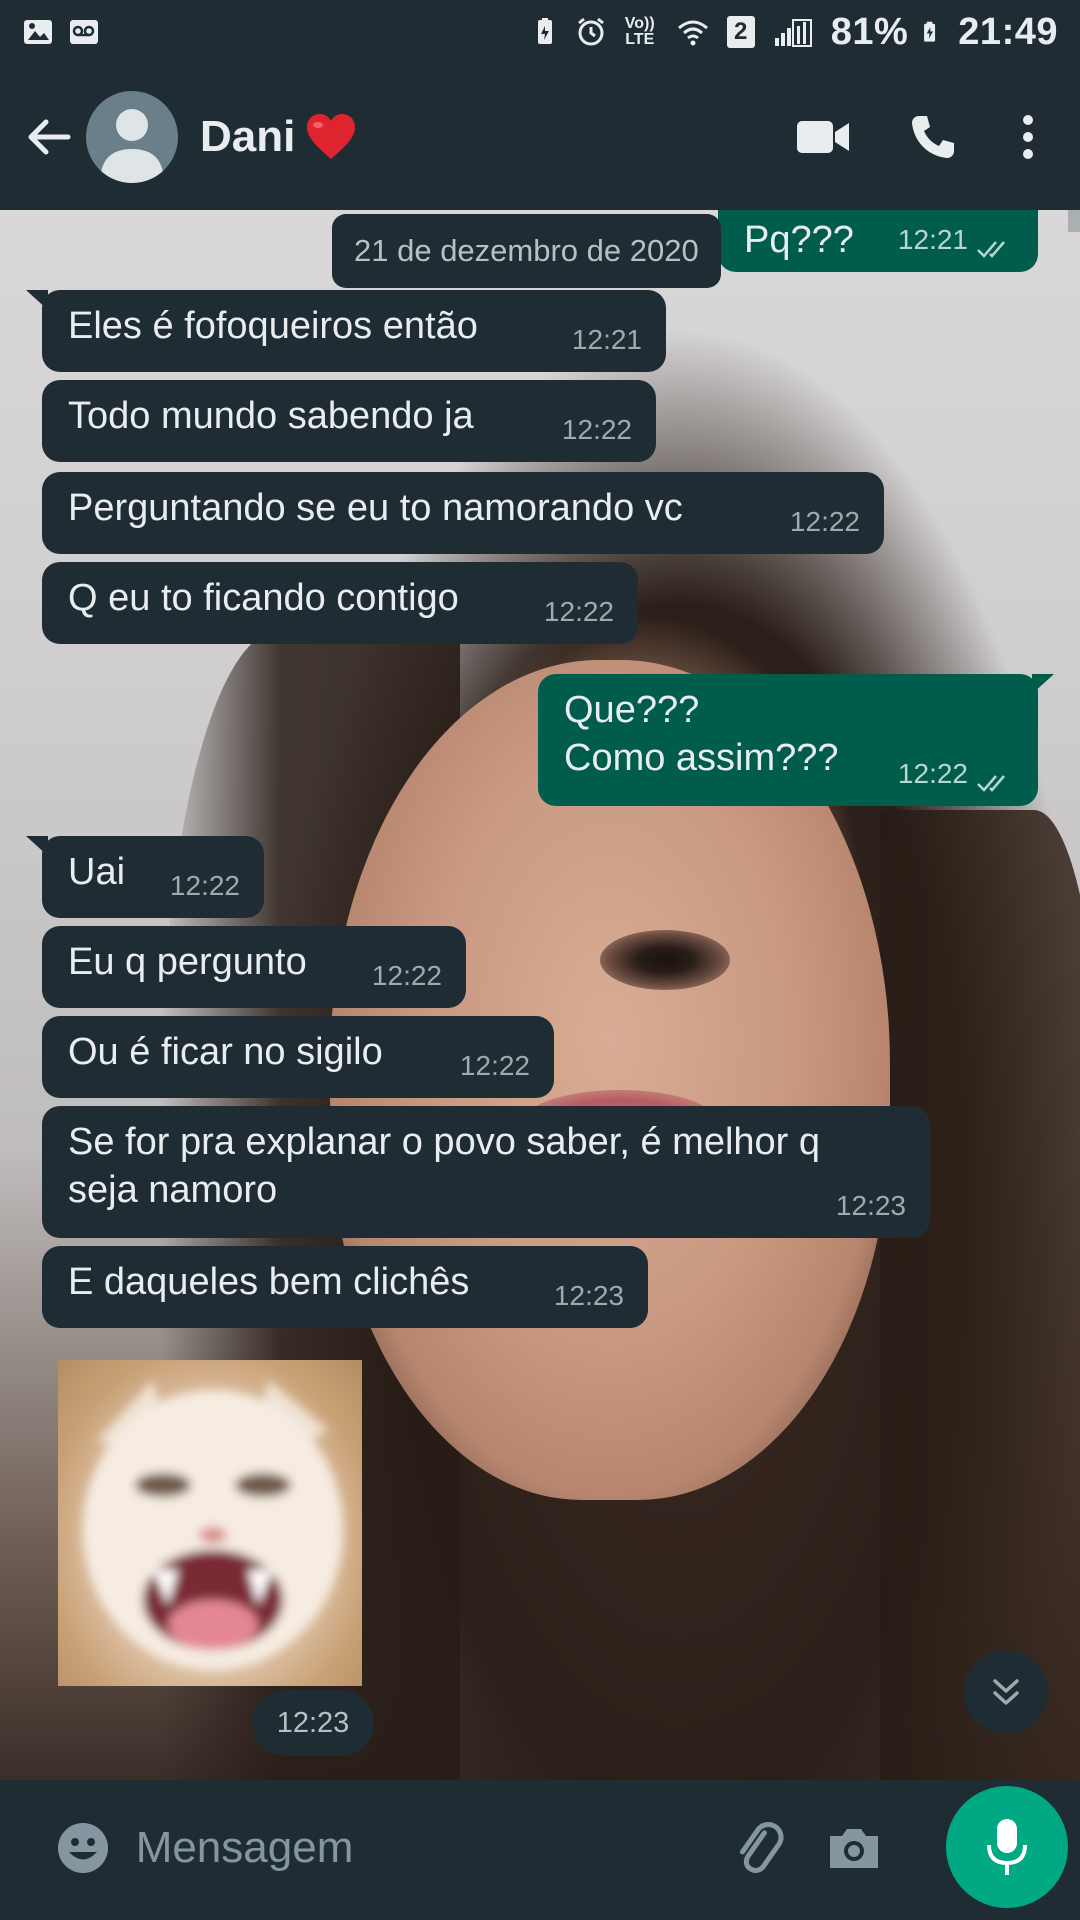 The width and height of the screenshot is (1080, 1920). I want to click on camera-icon, so click(854, 1848).